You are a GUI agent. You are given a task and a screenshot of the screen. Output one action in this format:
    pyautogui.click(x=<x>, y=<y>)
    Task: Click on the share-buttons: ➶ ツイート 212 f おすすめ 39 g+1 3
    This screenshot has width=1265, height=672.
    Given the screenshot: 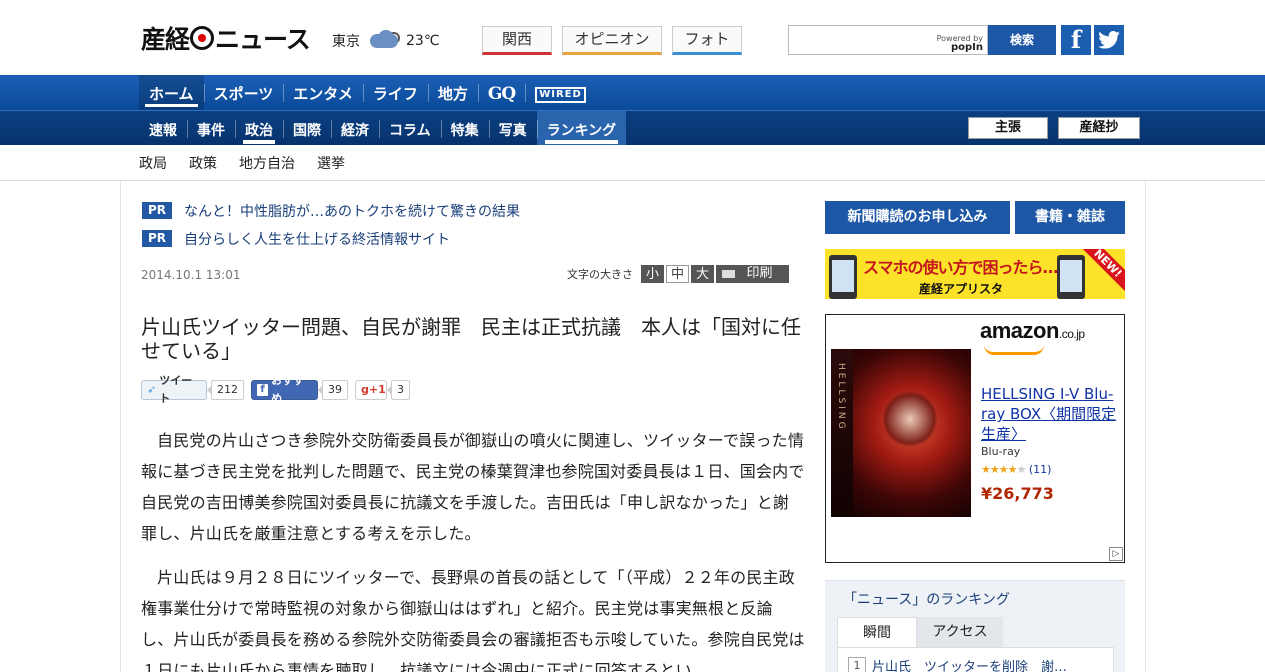 What is the action you would take?
    pyautogui.click(x=279, y=389)
    